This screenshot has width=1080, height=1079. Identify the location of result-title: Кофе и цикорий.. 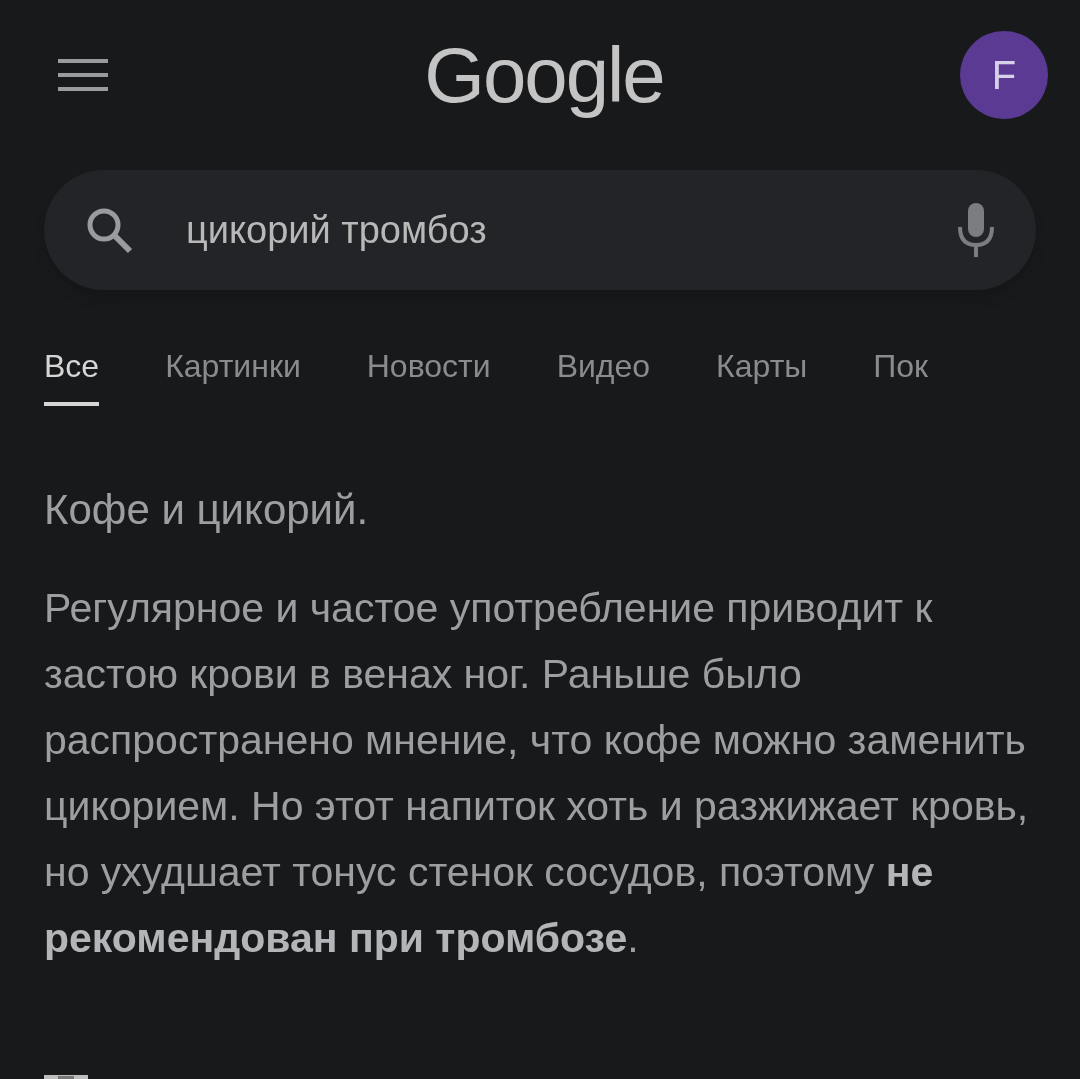
(206, 510).